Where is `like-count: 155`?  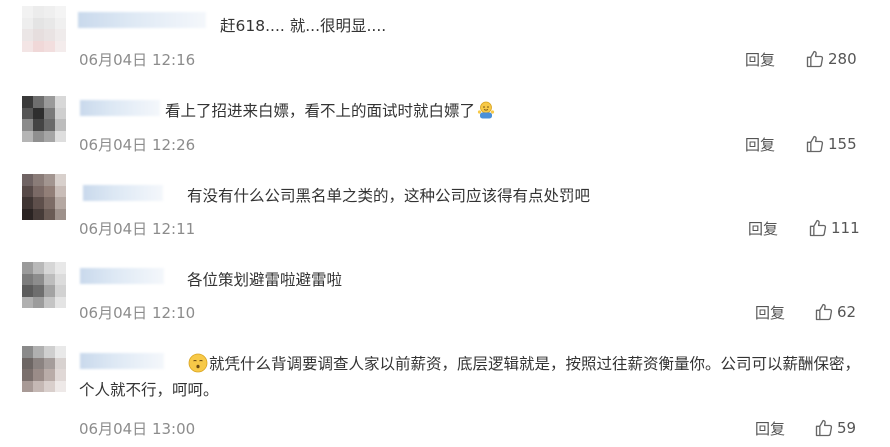
like-count: 155 is located at coordinates (842, 144).